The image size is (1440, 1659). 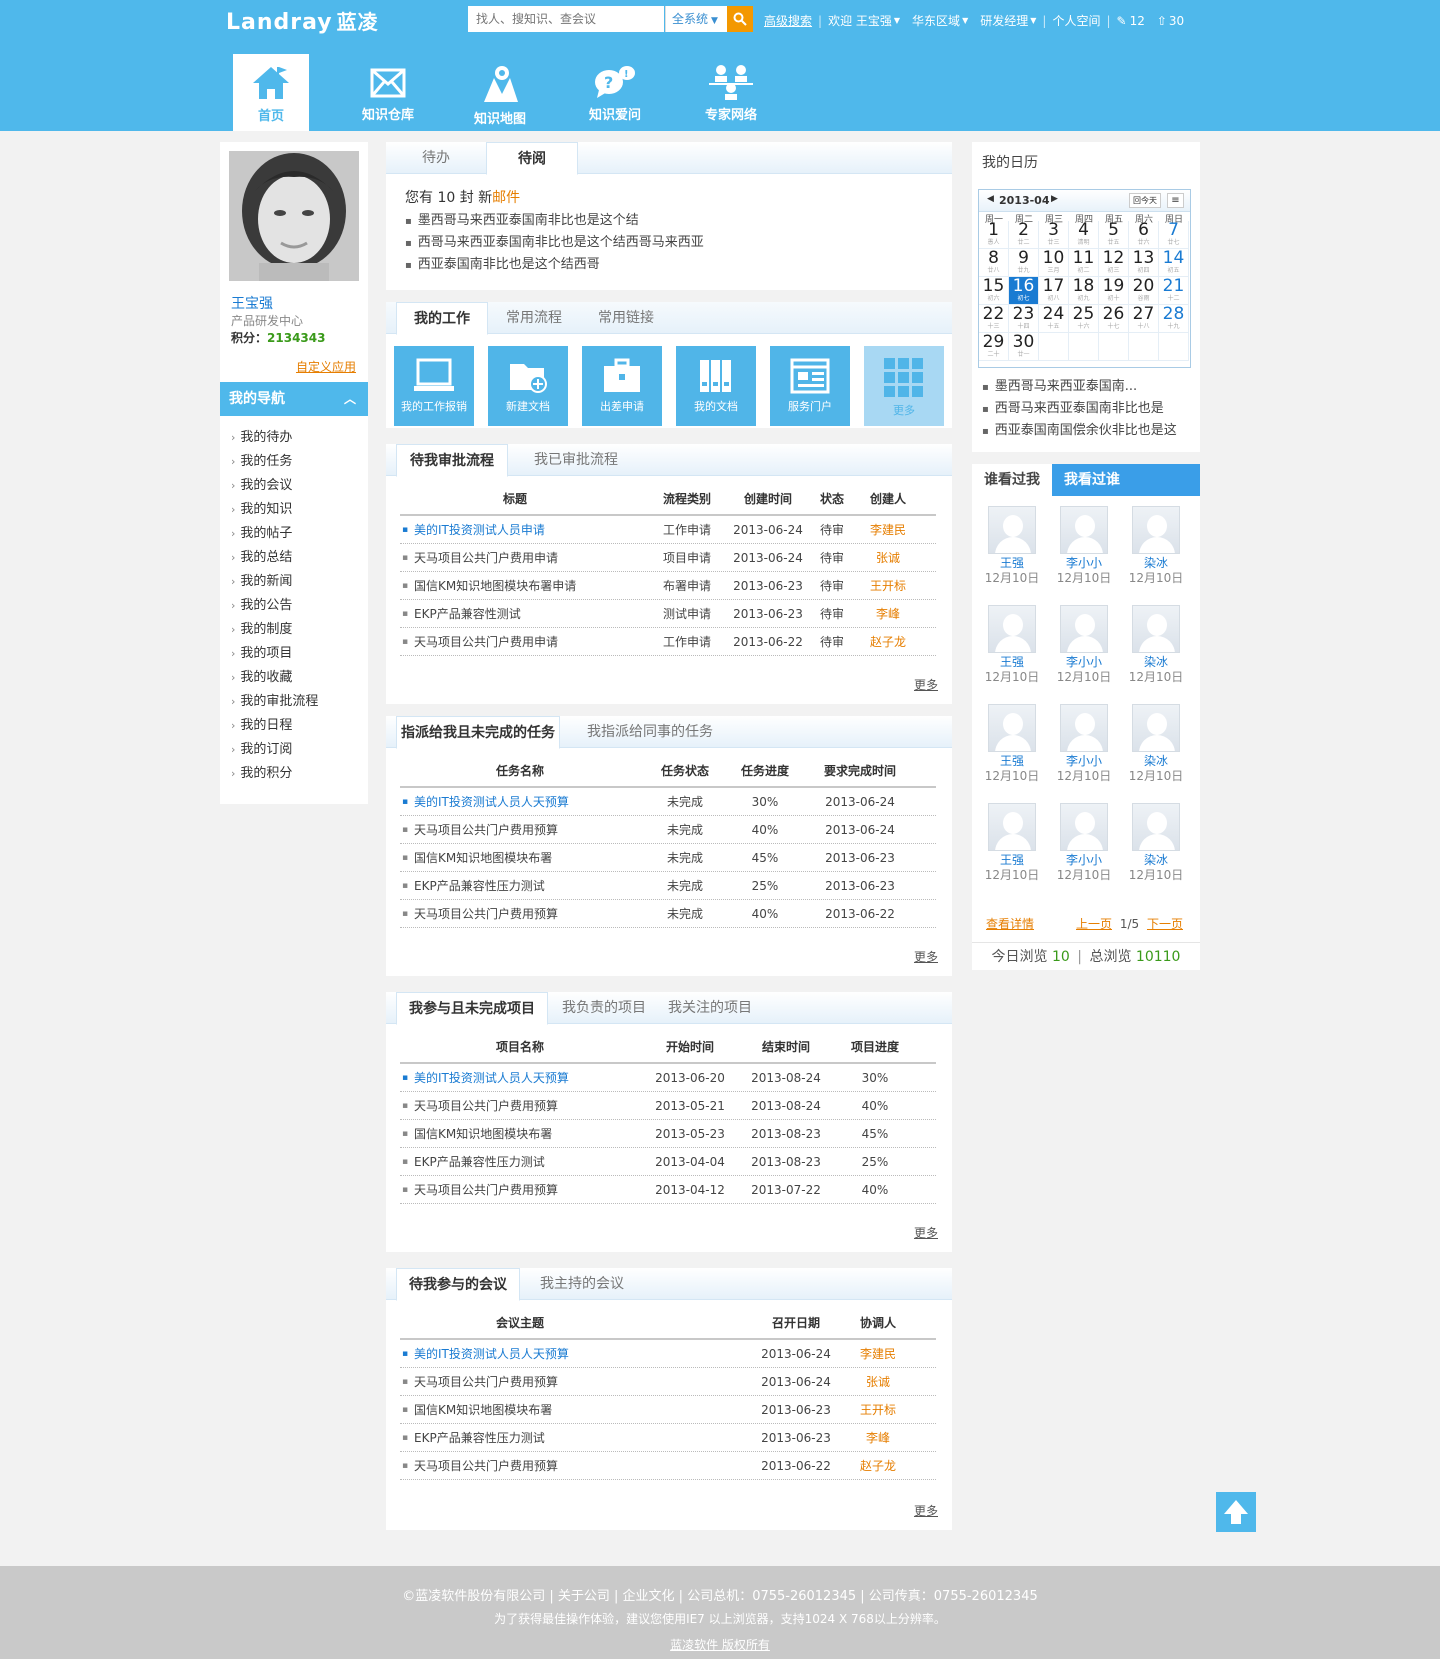 What do you see at coordinates (1114, 291) in the screenshot?
I see `calendar-day: 19 初十` at bounding box center [1114, 291].